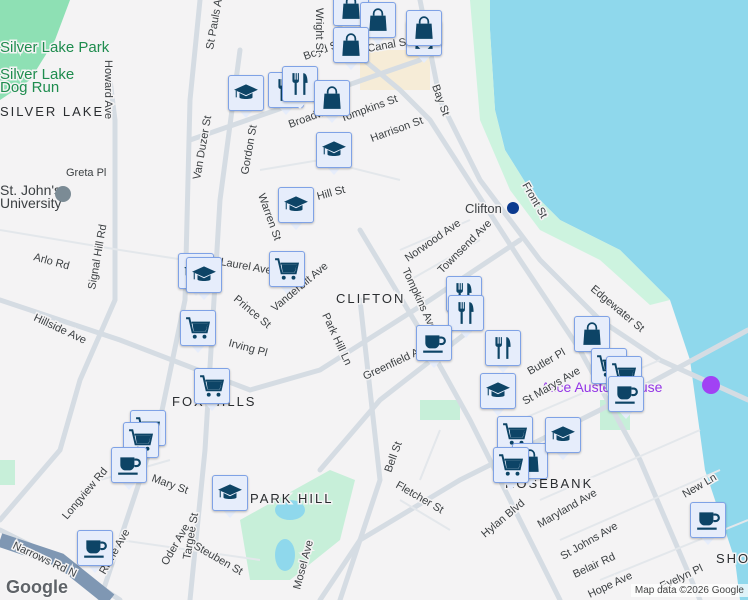  Describe the element at coordinates (63, 194) in the screenshot. I see `university-icon` at that location.